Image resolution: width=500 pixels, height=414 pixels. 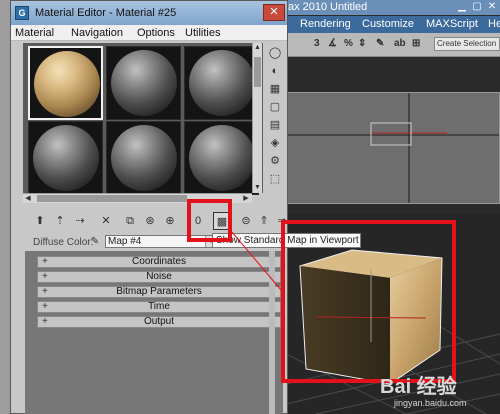 I want to click on watermark-url: jingyan.baidu.com, so click(x=430, y=403).